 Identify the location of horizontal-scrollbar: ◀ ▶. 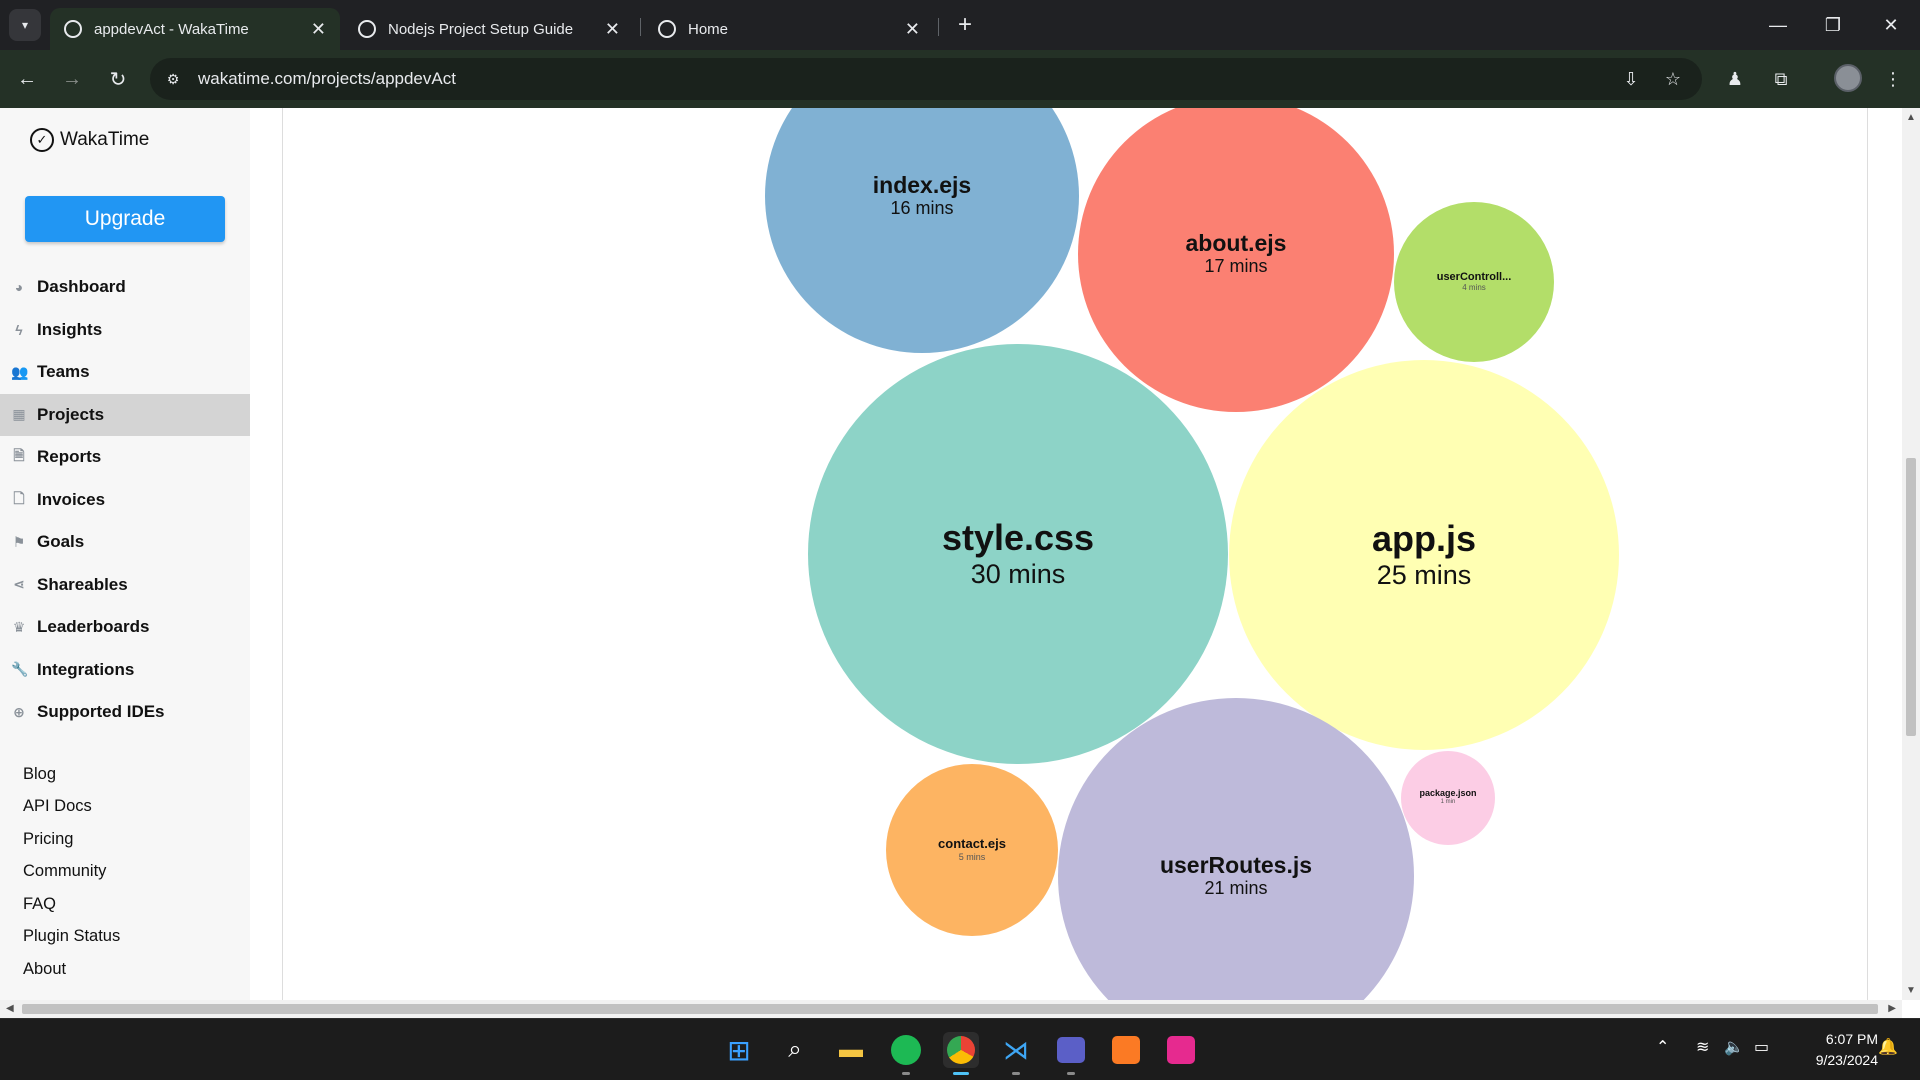
(951, 1009).